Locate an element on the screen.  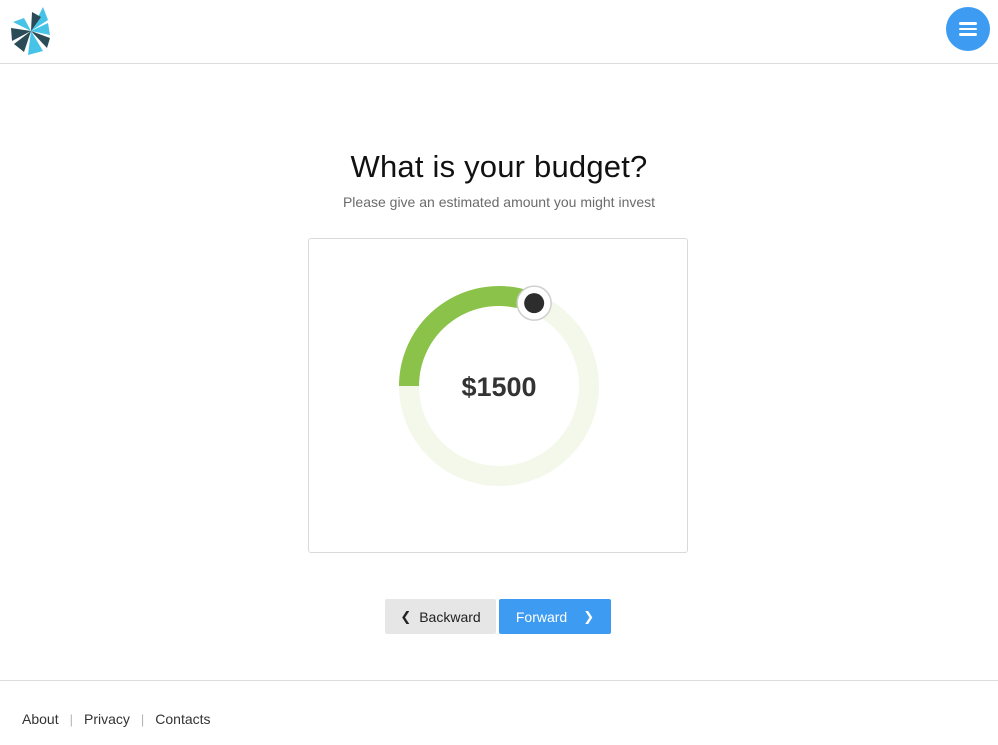
footer-link-about: About is located at coordinates (40, 719).